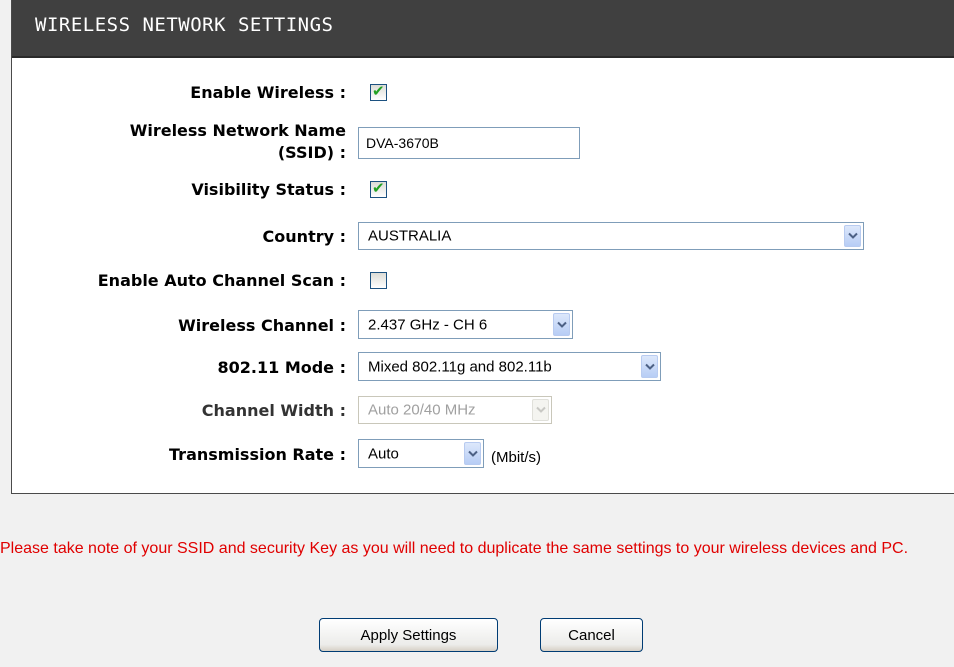  I want to click on cancel-button: Cancel, so click(591, 635).